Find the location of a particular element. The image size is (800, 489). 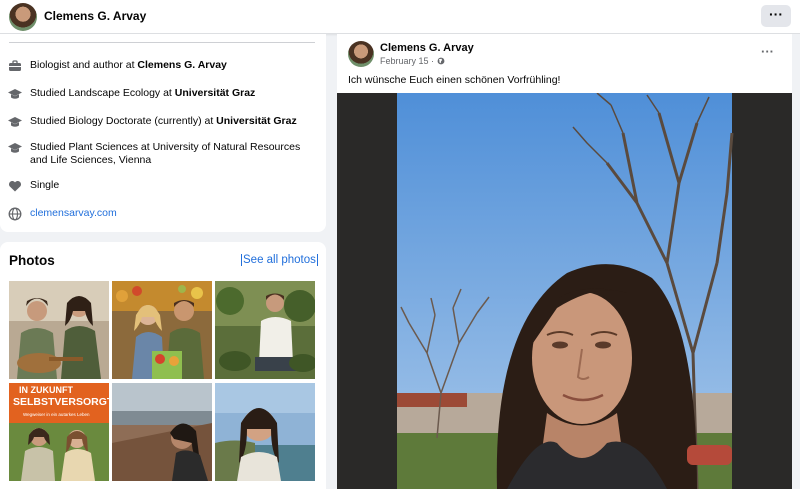

see-all-photos-link: See all photos is located at coordinates (279, 260).